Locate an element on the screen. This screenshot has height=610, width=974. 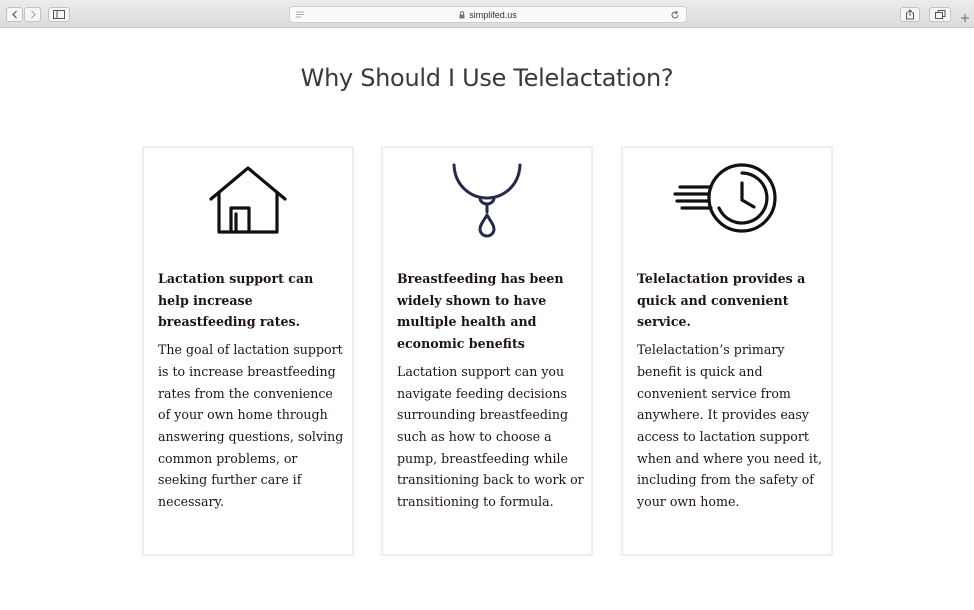
sidebar-toggle-button is located at coordinates (59, 14).